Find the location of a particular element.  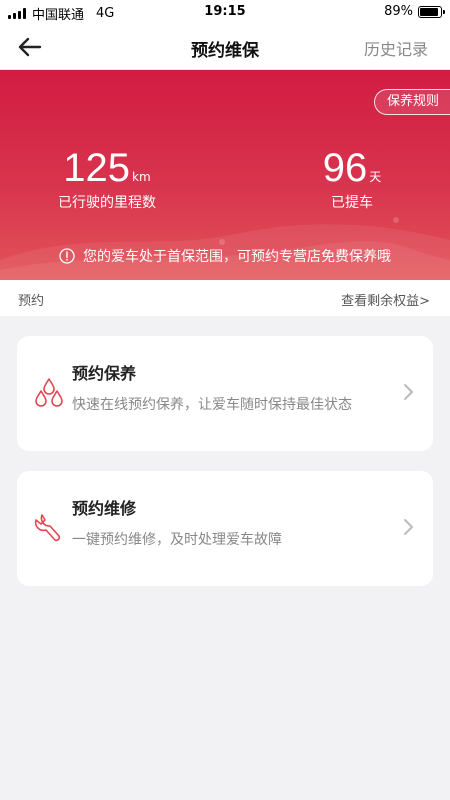

back-button is located at coordinates (31, 47).